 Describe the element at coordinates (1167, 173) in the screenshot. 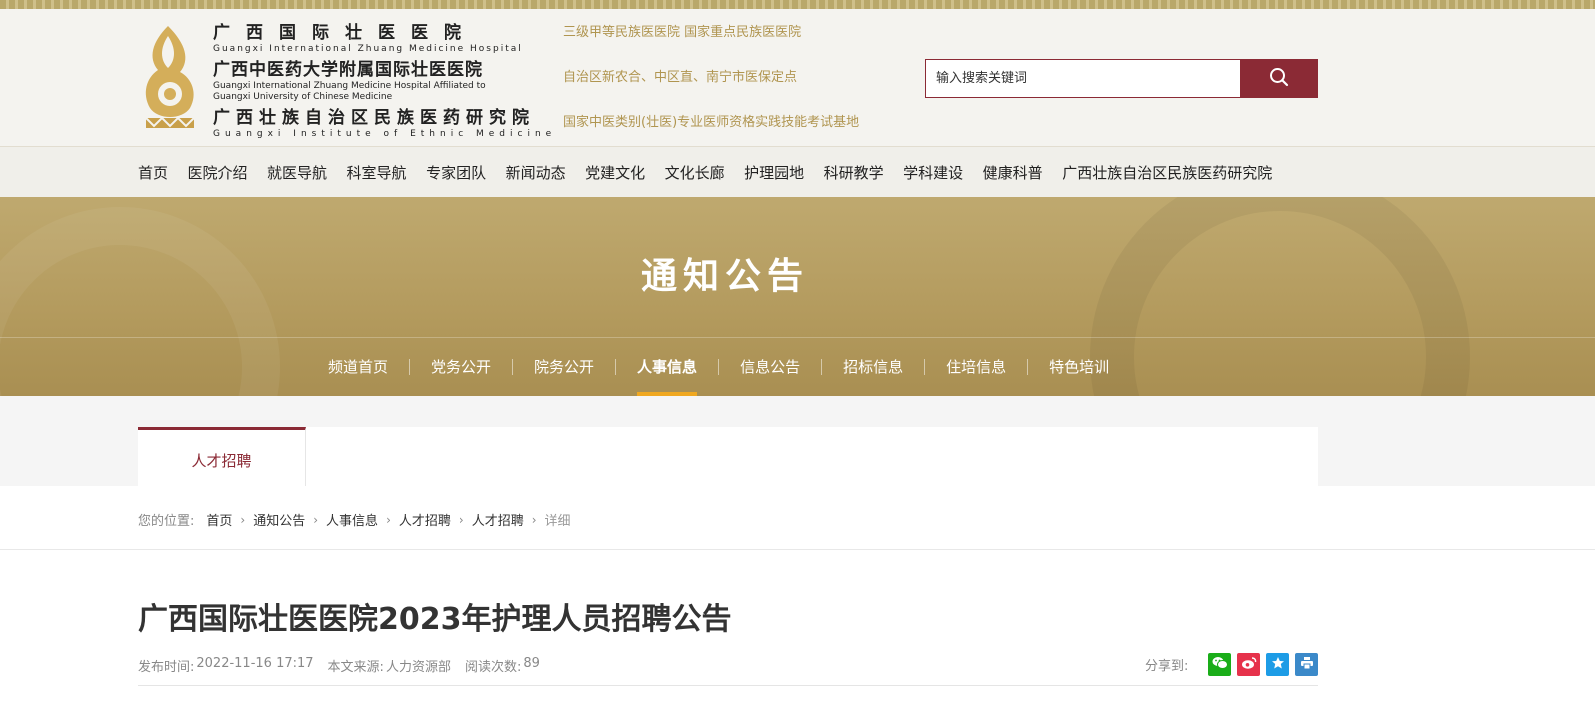

I see `nav-item-institute: 广西壮族自治区民族医药研究院` at that location.